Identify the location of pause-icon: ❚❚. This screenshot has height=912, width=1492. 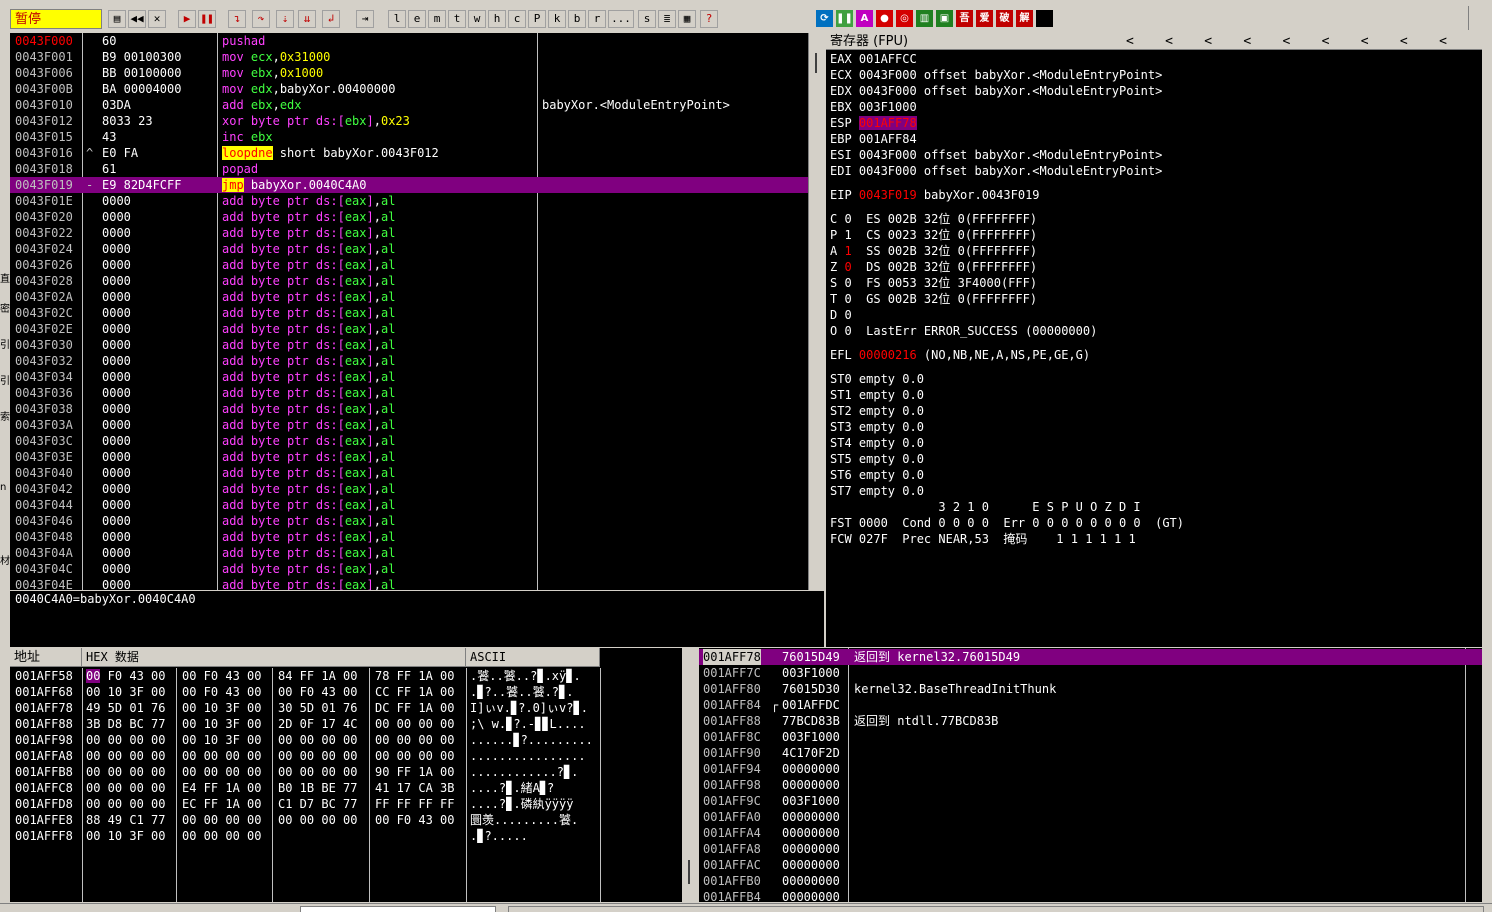
(207, 19).